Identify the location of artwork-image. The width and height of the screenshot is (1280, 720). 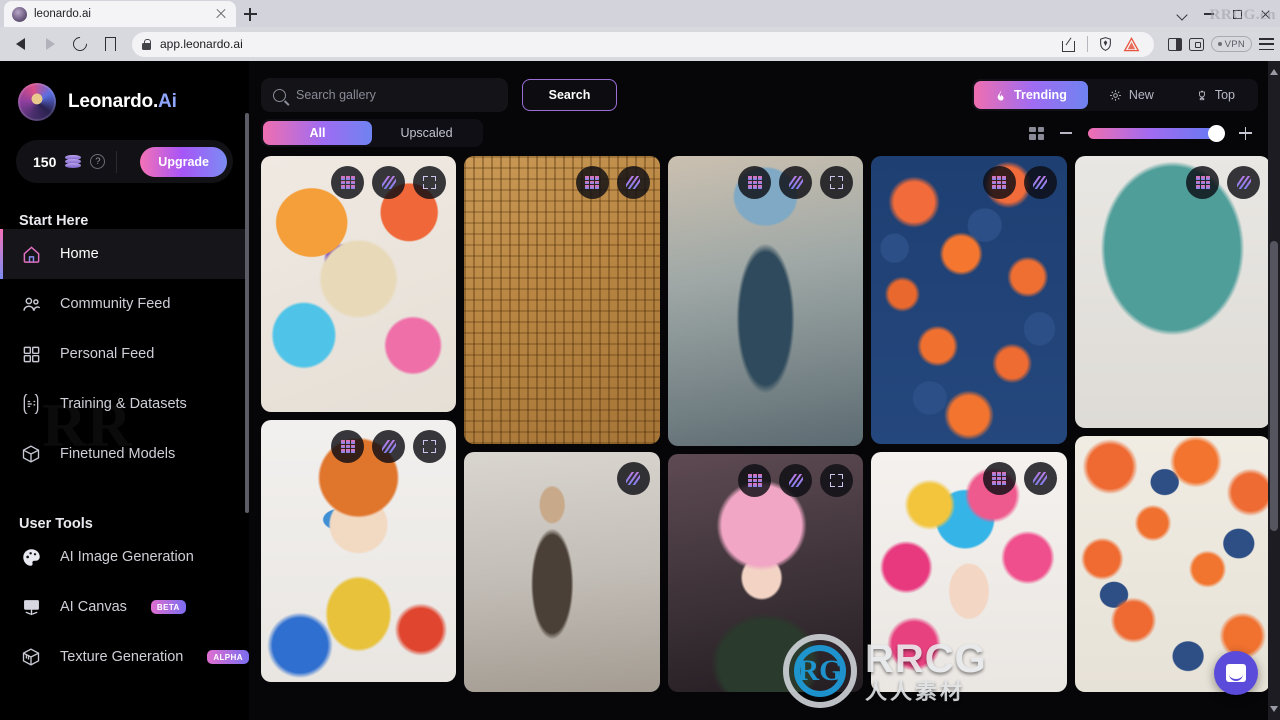
(765, 301).